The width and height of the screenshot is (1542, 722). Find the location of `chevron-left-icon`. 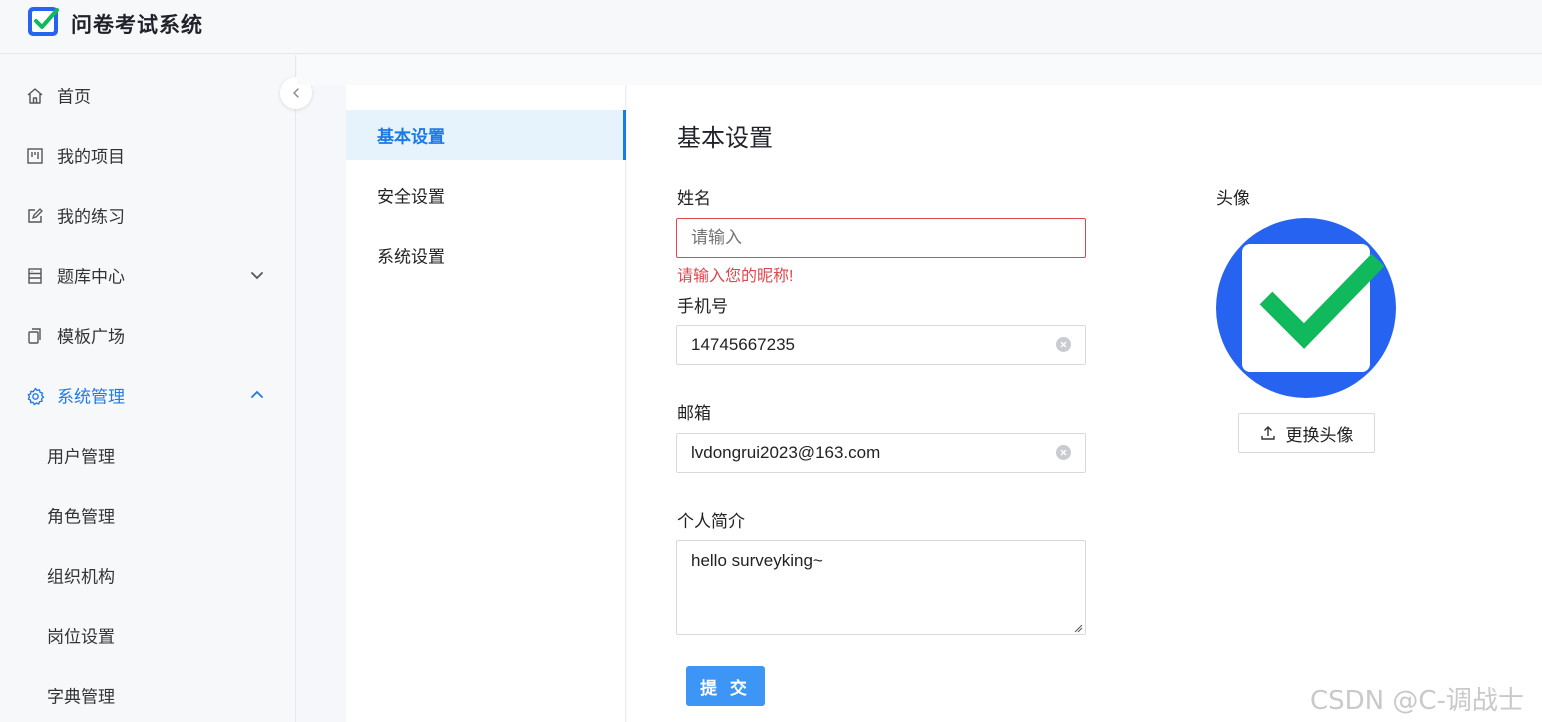

chevron-left-icon is located at coordinates (296, 93).